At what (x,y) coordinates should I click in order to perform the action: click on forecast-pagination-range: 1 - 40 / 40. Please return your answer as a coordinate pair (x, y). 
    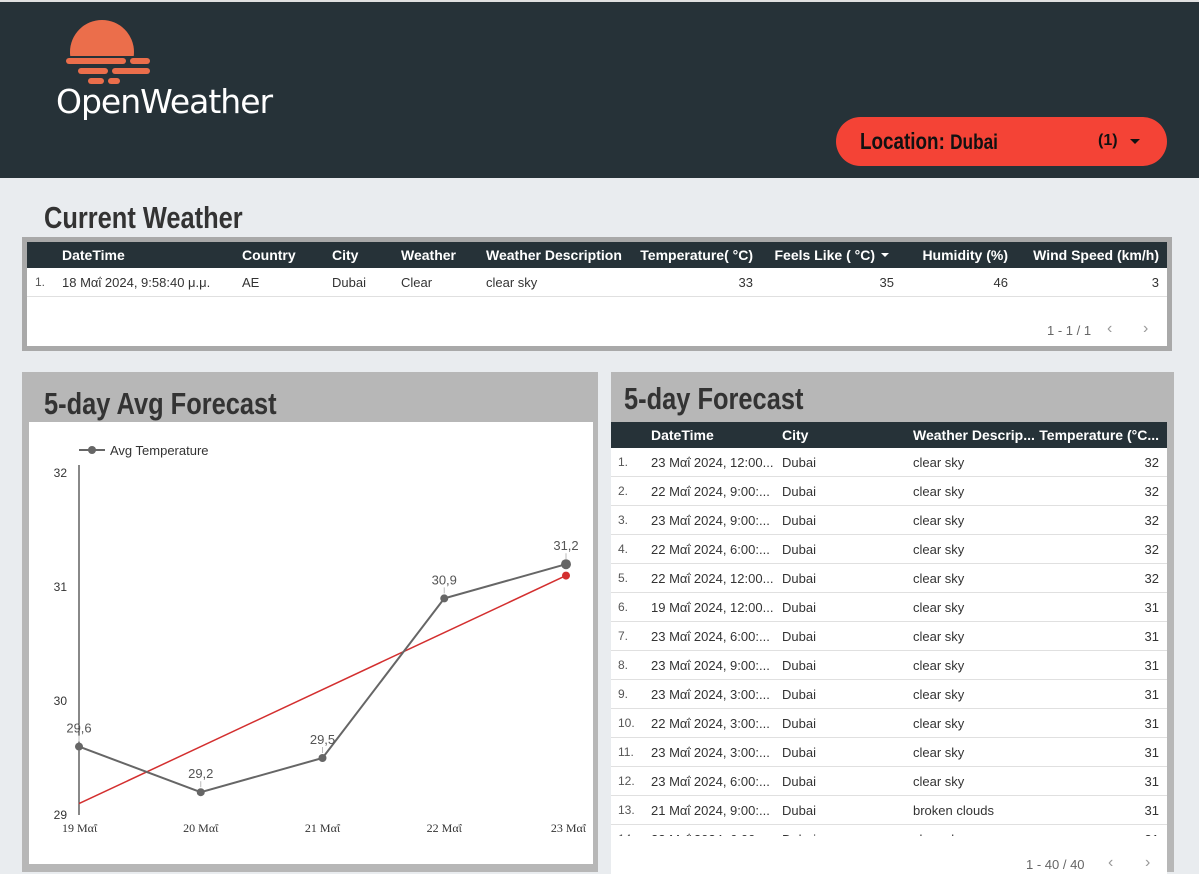
    Looking at the image, I should click on (1055, 864).